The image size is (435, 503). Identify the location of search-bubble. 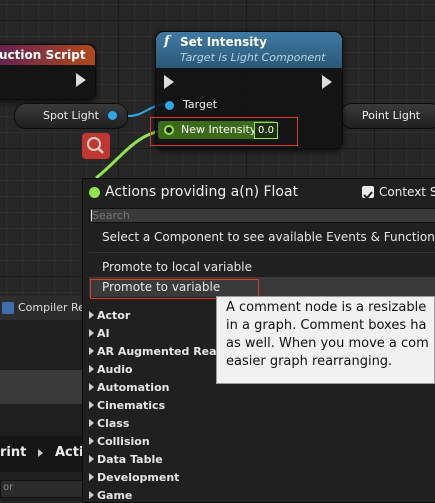
(96, 146).